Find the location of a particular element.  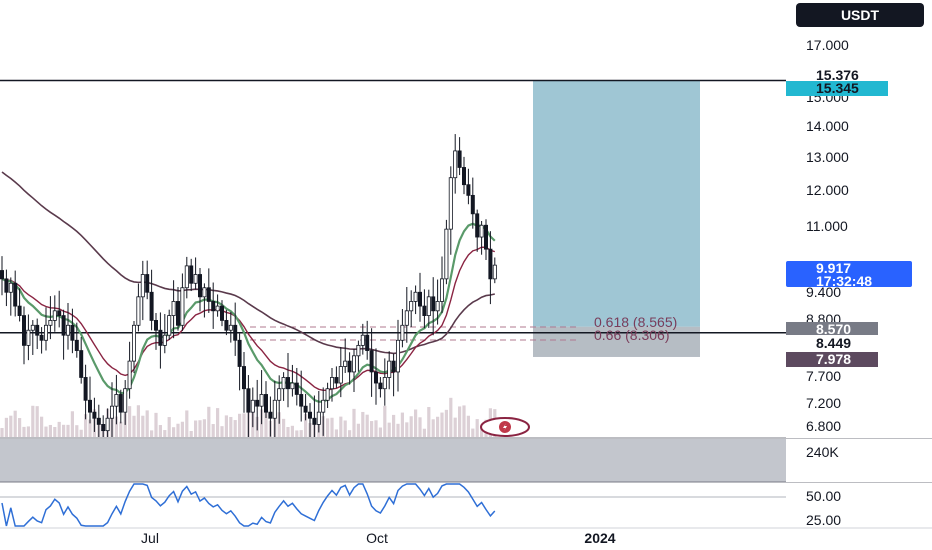

price-tick: 17.000 is located at coordinates (827, 45).